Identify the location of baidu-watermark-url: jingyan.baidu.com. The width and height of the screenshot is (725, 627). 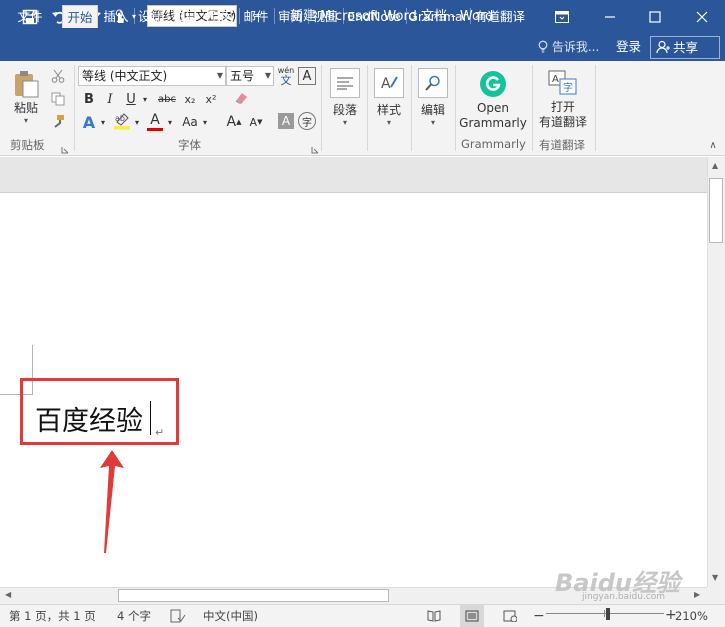
(624, 597).